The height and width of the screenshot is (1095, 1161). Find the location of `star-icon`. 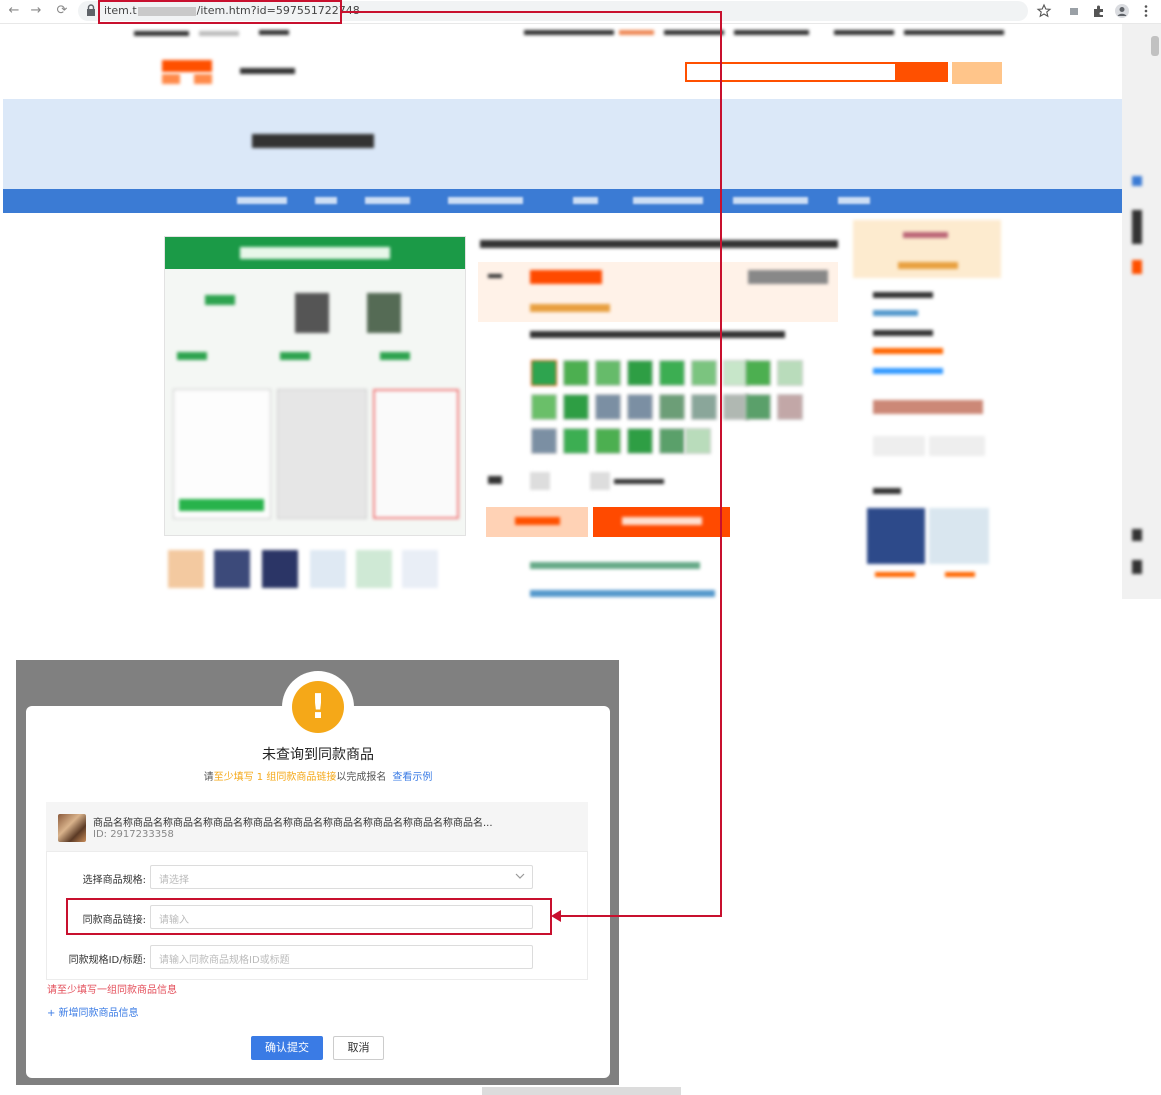

star-icon is located at coordinates (1044, 11).